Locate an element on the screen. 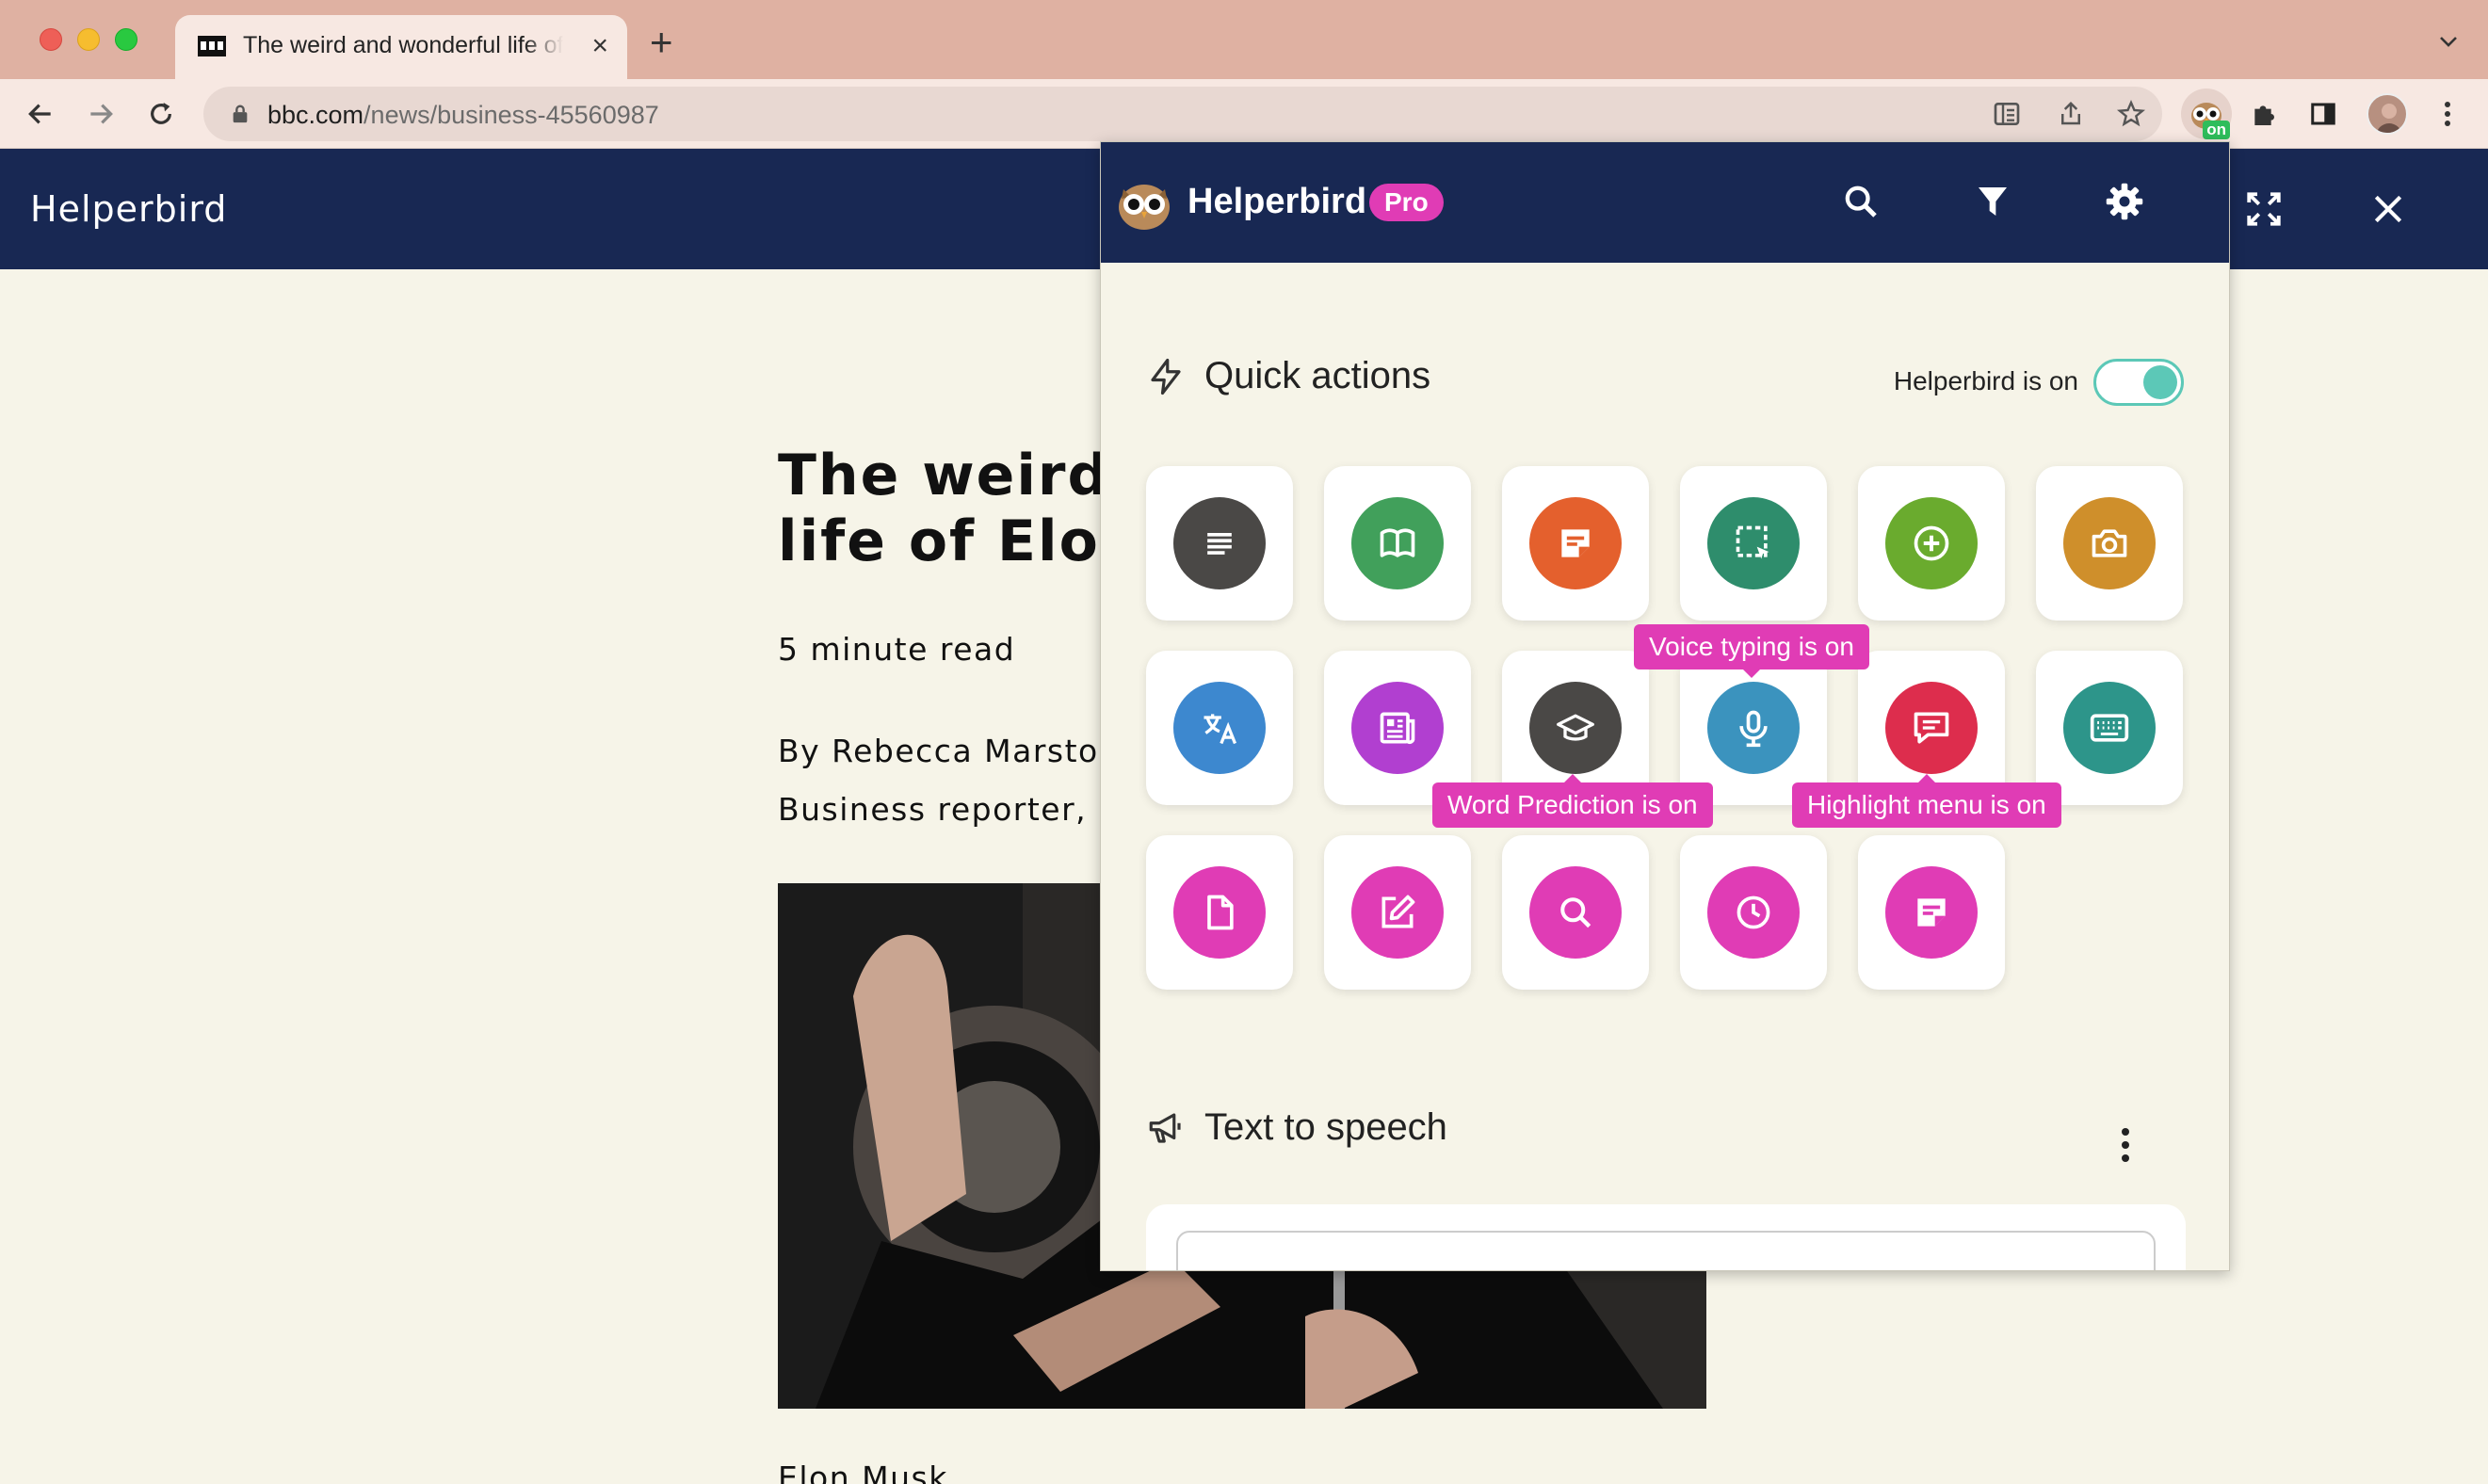 This screenshot has width=2488, height=1484. reader-mode-icon is located at coordinates (2007, 114).